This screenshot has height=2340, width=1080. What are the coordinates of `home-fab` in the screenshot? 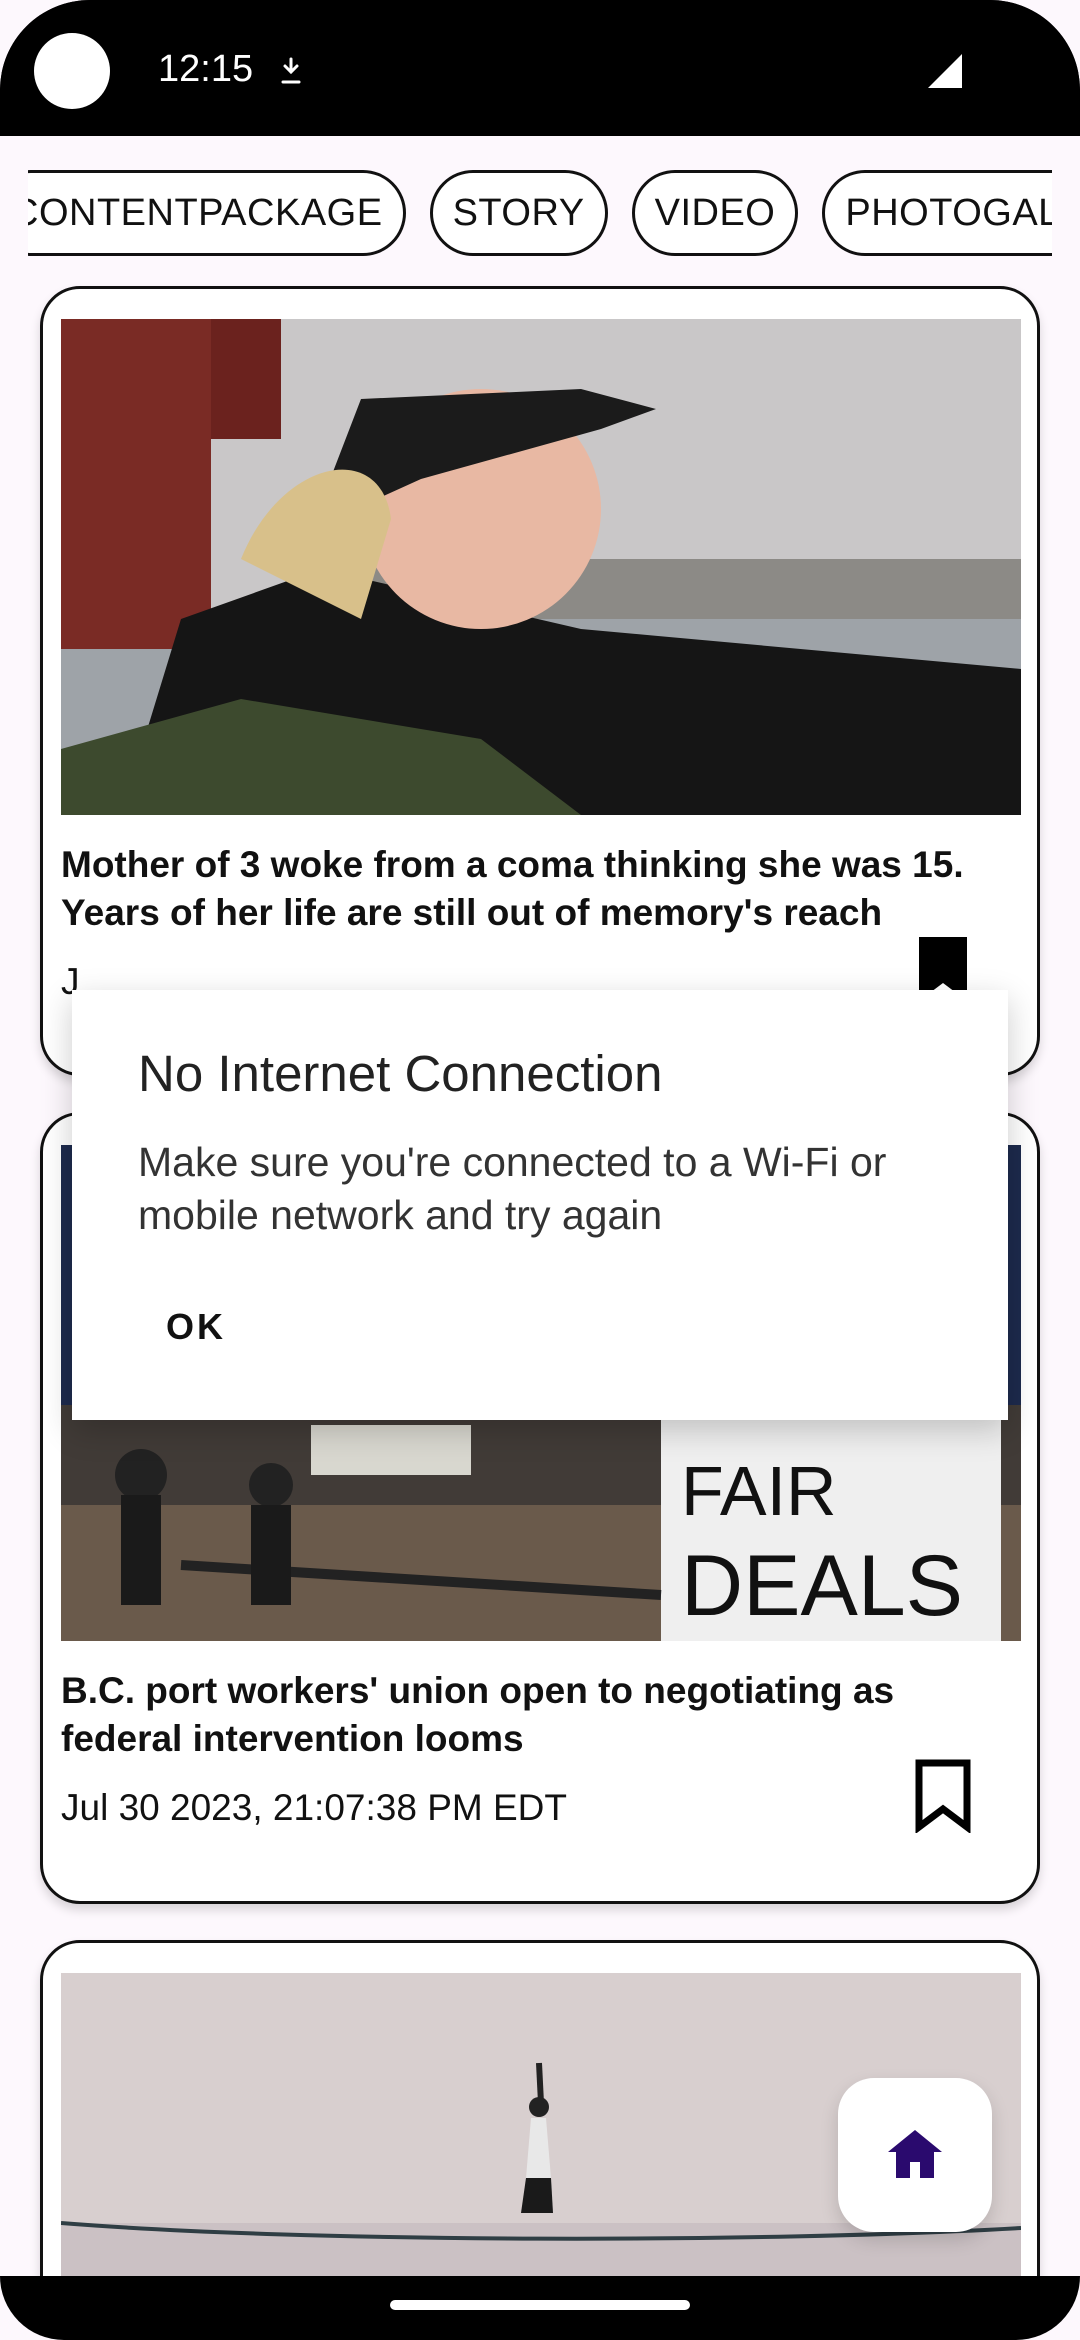 It's located at (915, 2155).